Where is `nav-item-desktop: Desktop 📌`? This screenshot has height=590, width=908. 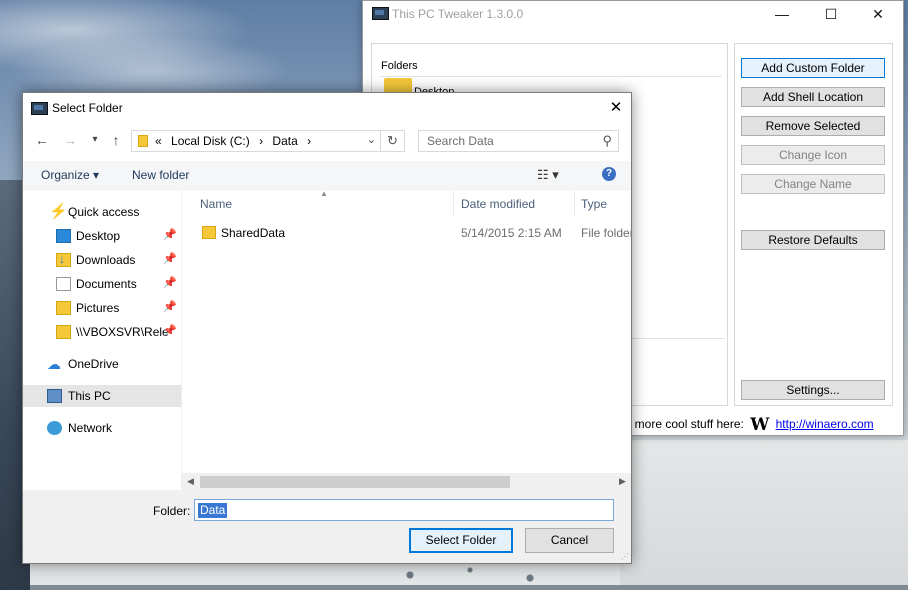
nav-item-desktop: Desktop 📌 is located at coordinates (102, 236).